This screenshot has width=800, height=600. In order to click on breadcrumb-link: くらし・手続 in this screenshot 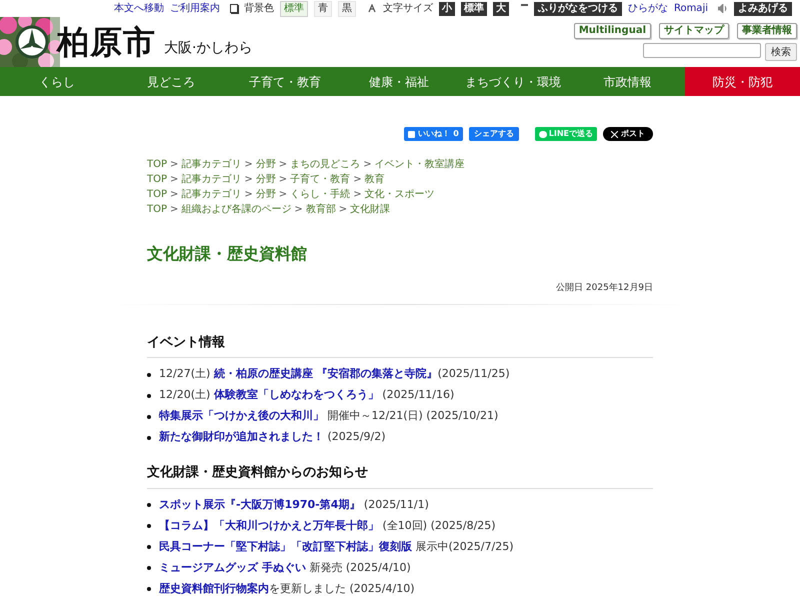, I will do `click(320, 194)`.